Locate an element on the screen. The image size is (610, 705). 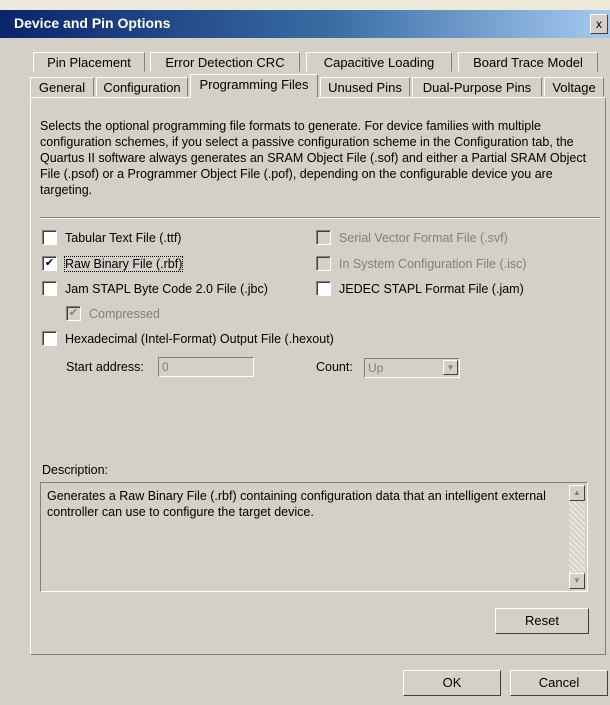
description-label: Description: is located at coordinates (75, 470).